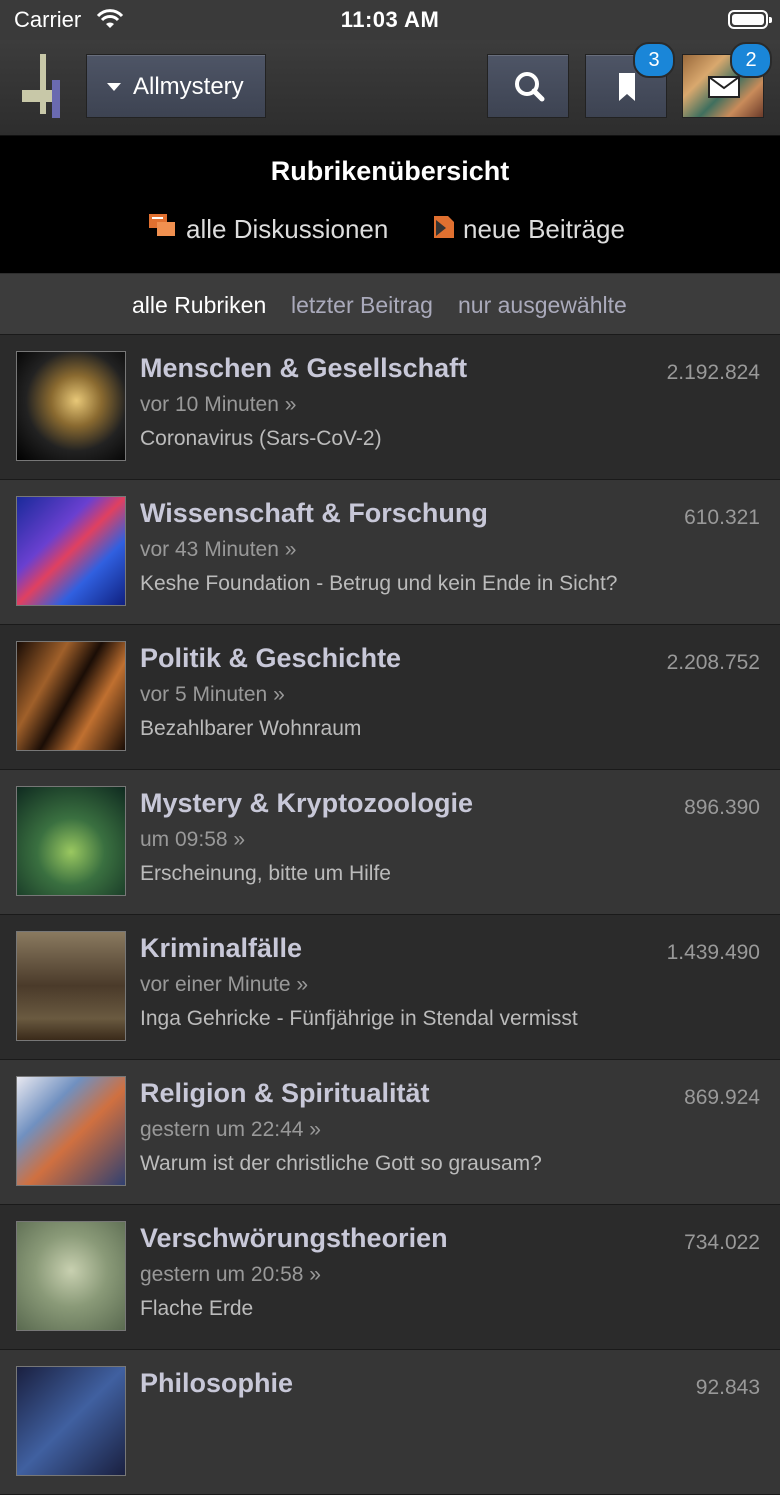  Describe the element at coordinates (199, 305) in the screenshot. I see `filter-all-categories: alle Rubriken` at that location.